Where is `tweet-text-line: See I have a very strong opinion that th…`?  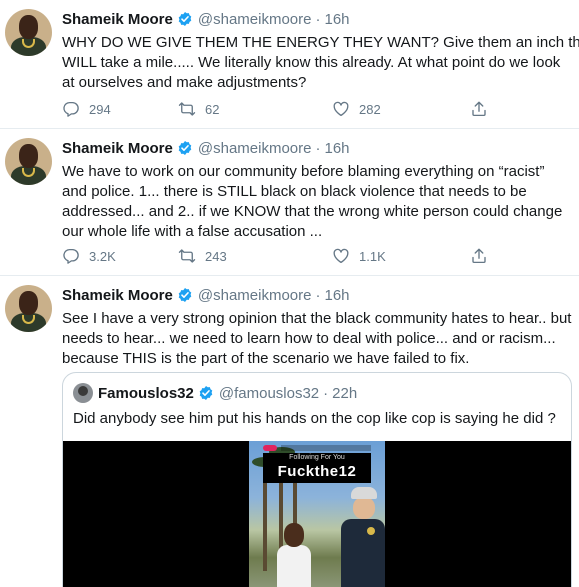
tweet-text-line: See I have a very strong opinion that th… is located at coordinates (317, 318).